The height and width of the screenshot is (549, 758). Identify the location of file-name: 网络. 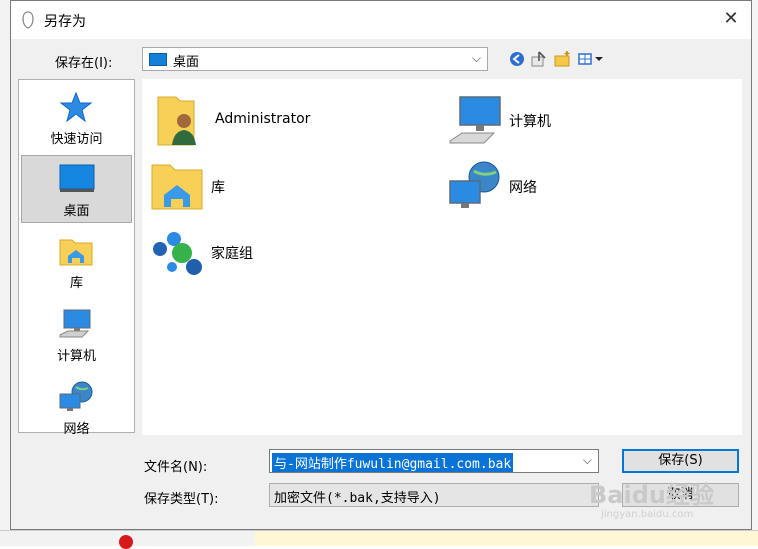
(523, 188).